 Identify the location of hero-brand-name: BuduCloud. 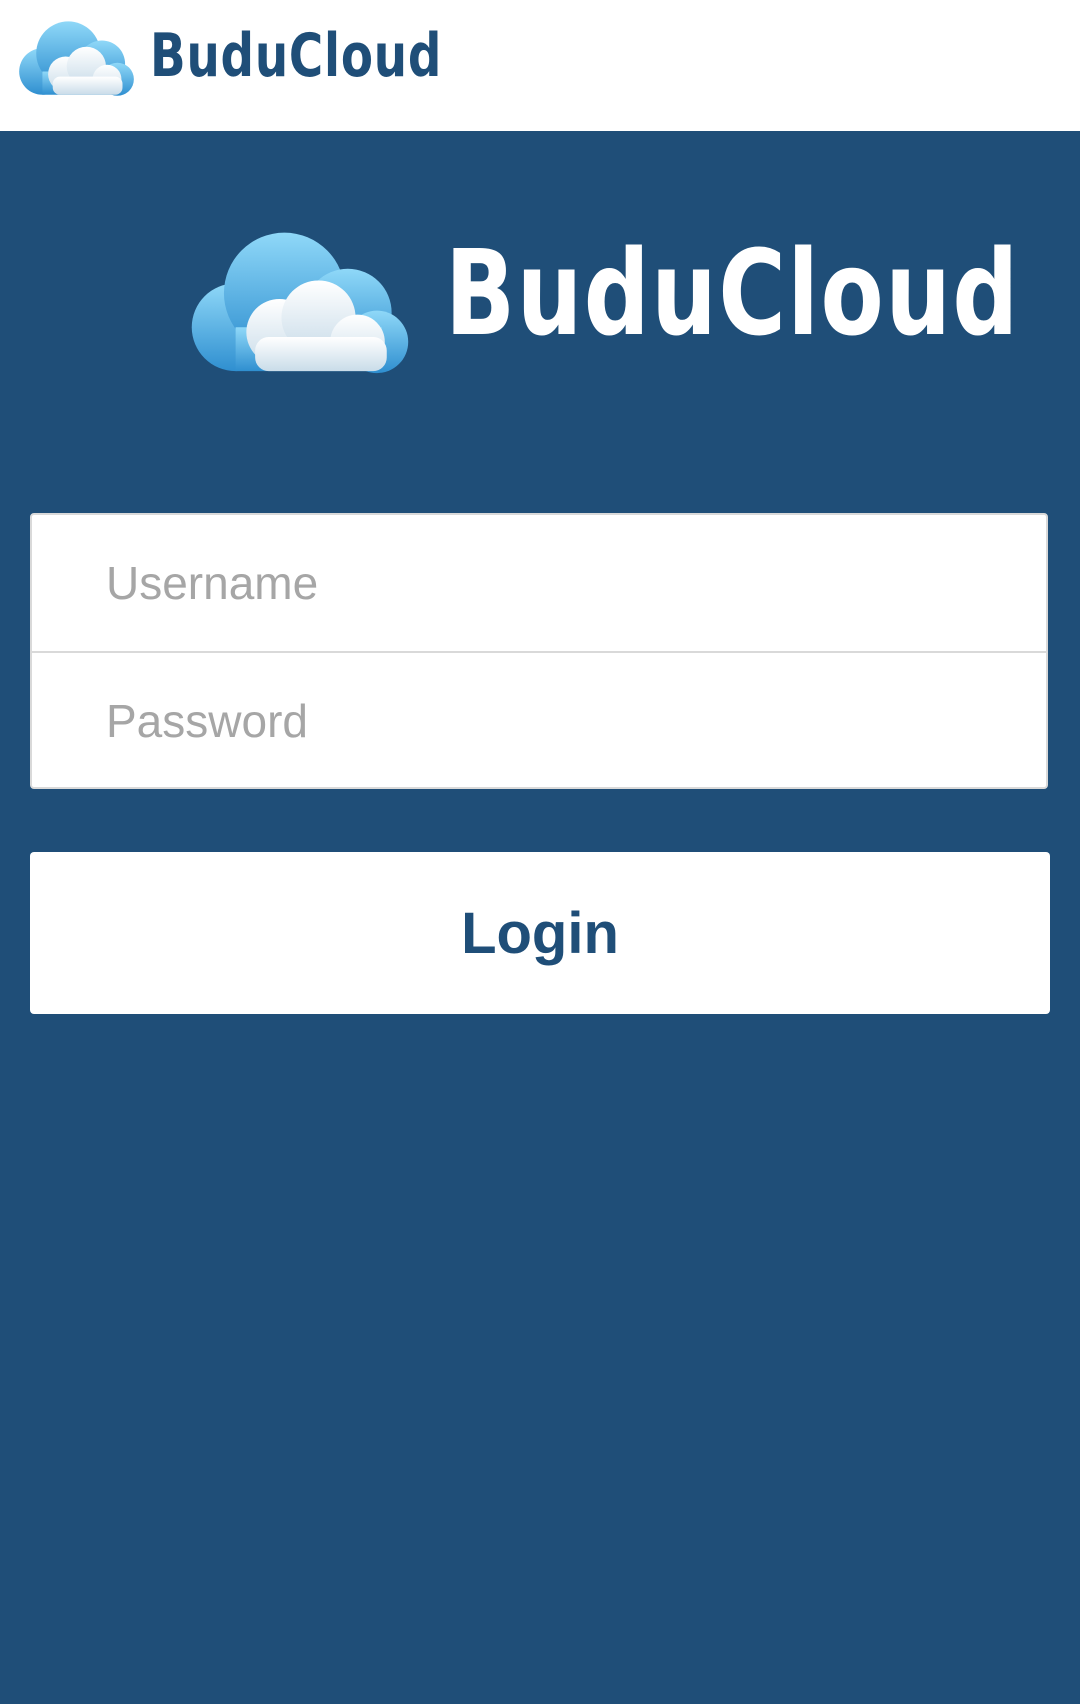
(732, 293).